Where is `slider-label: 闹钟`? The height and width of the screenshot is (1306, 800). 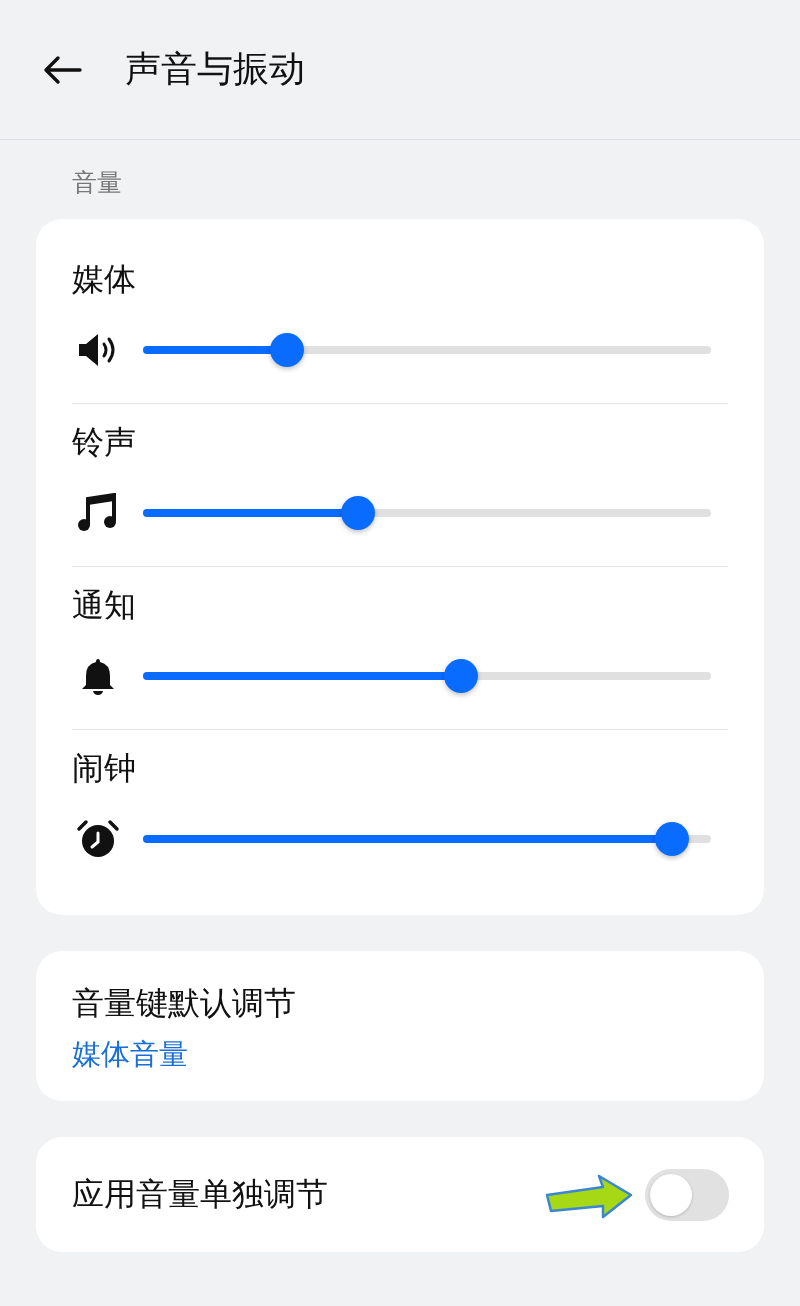
slider-label: 闹钟 is located at coordinates (104, 768).